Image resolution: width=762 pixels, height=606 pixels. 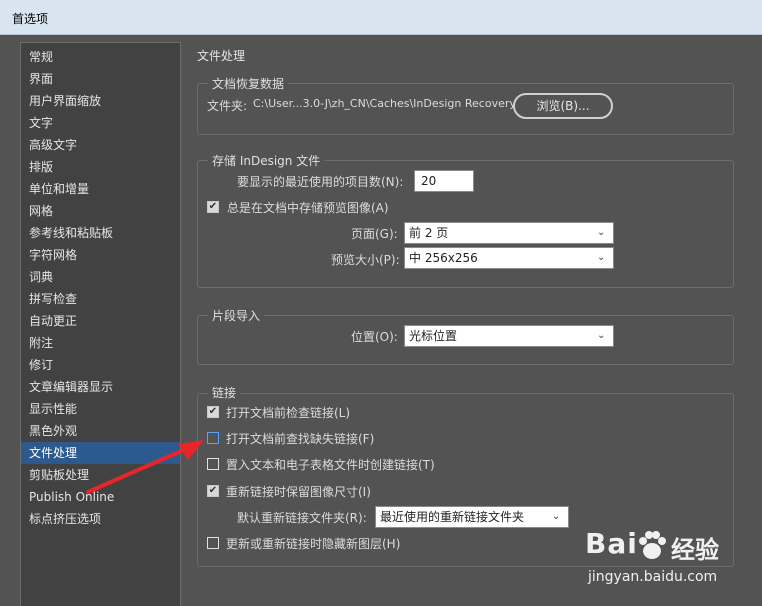 I want to click on annotation-arrow-icon, so click(x=145, y=467).